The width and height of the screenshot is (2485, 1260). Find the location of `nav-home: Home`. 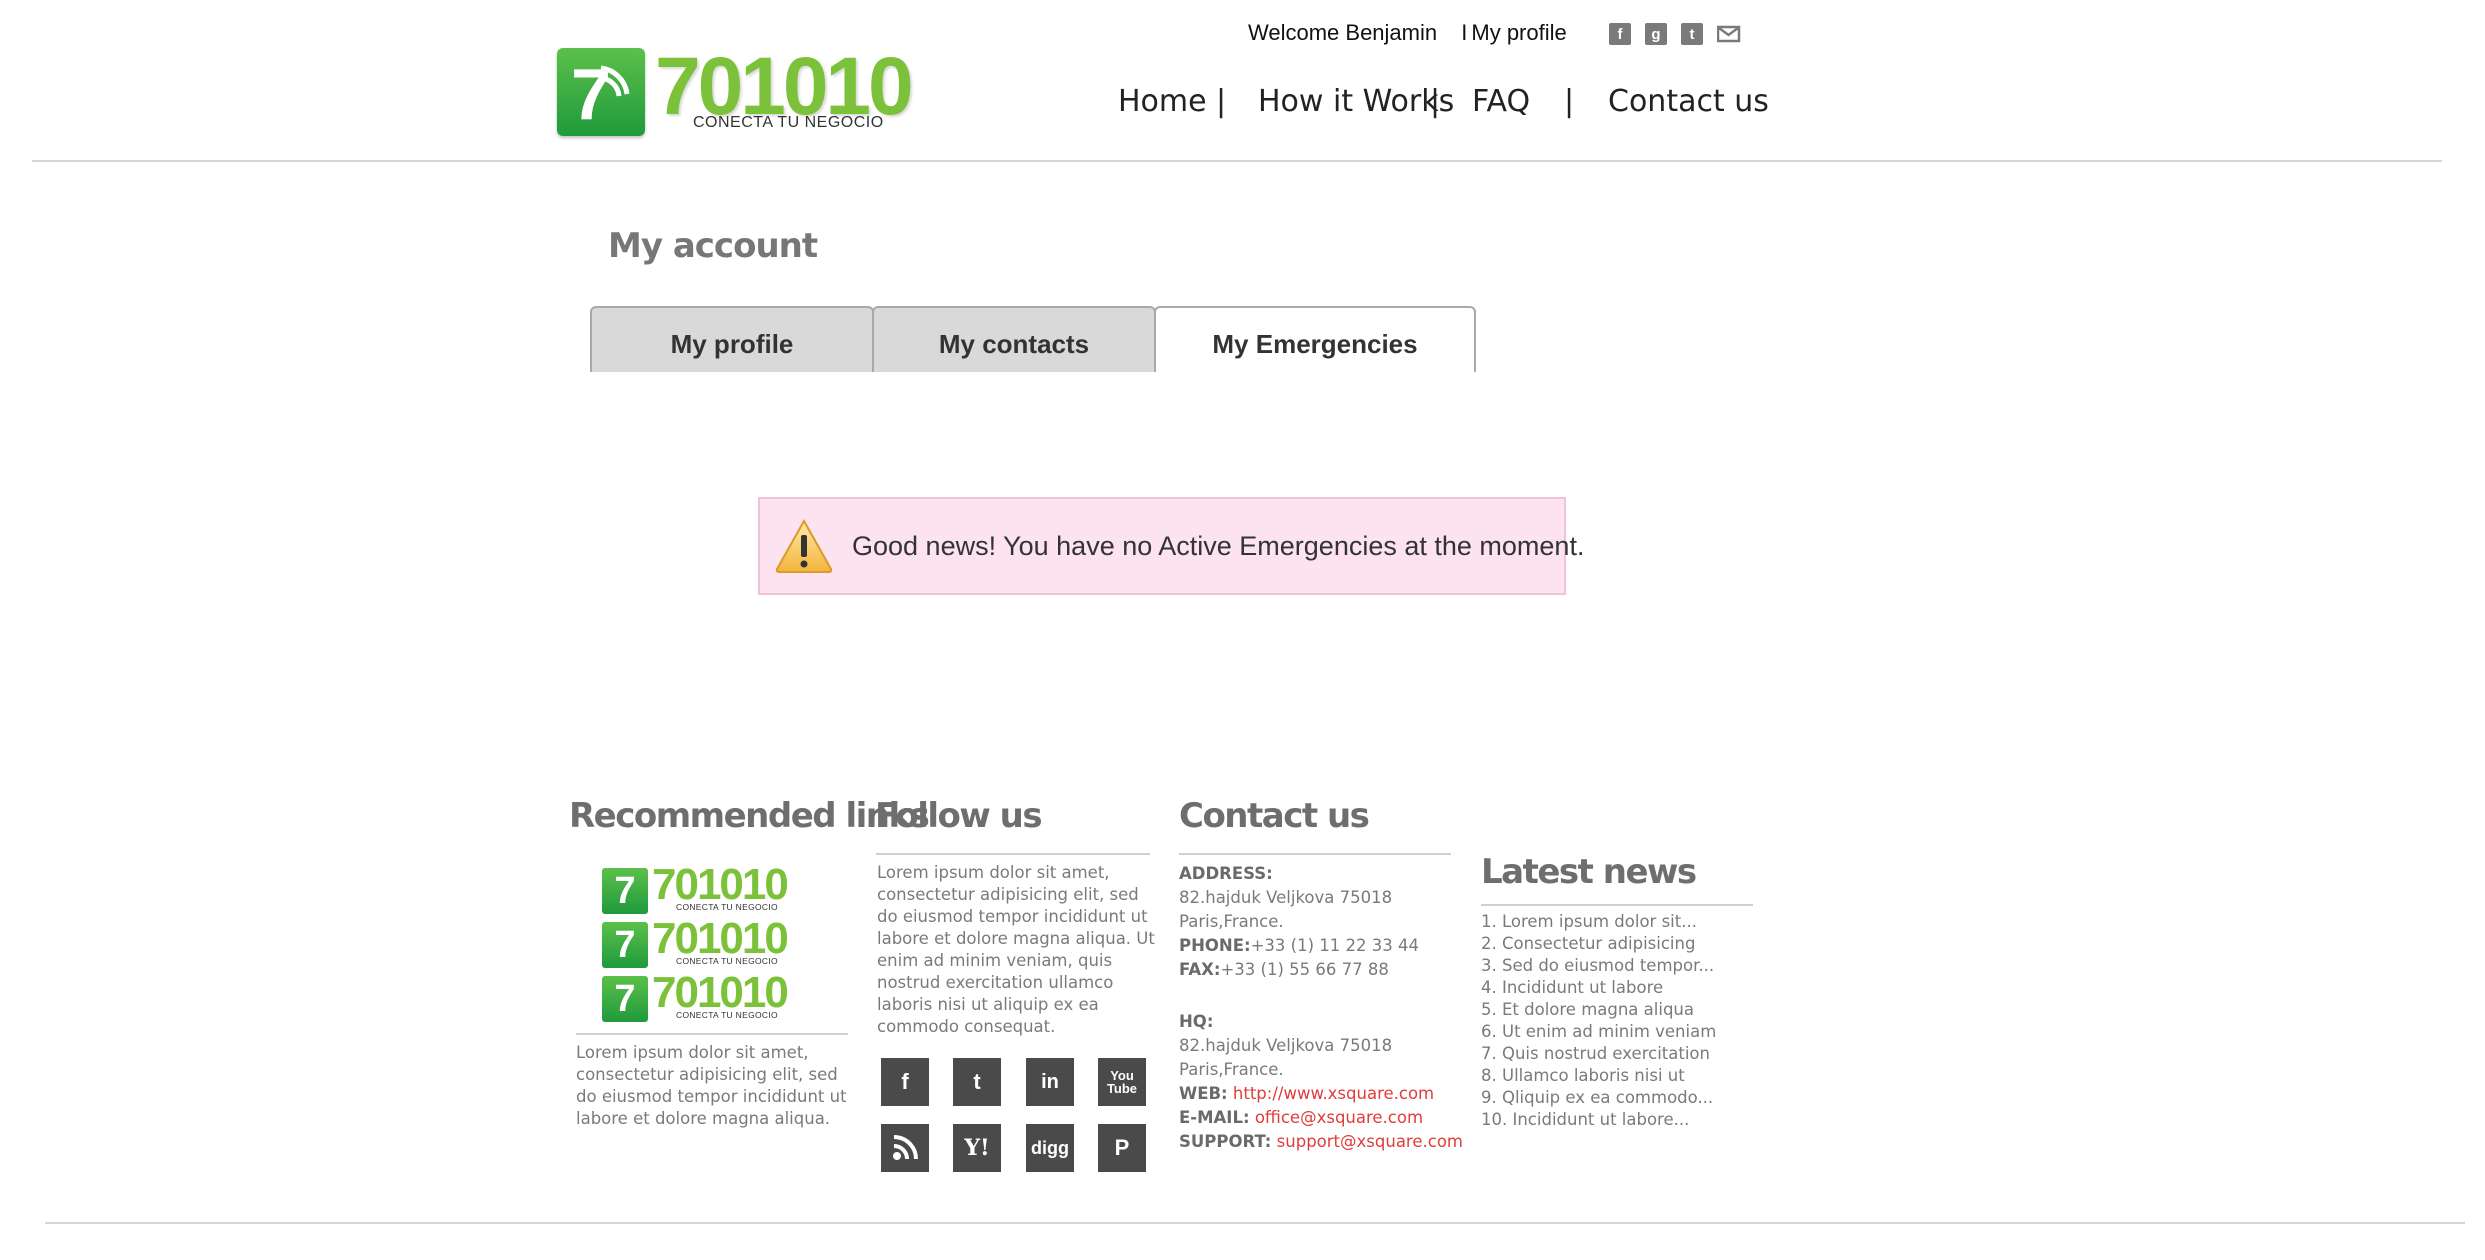

nav-home: Home is located at coordinates (1162, 101).